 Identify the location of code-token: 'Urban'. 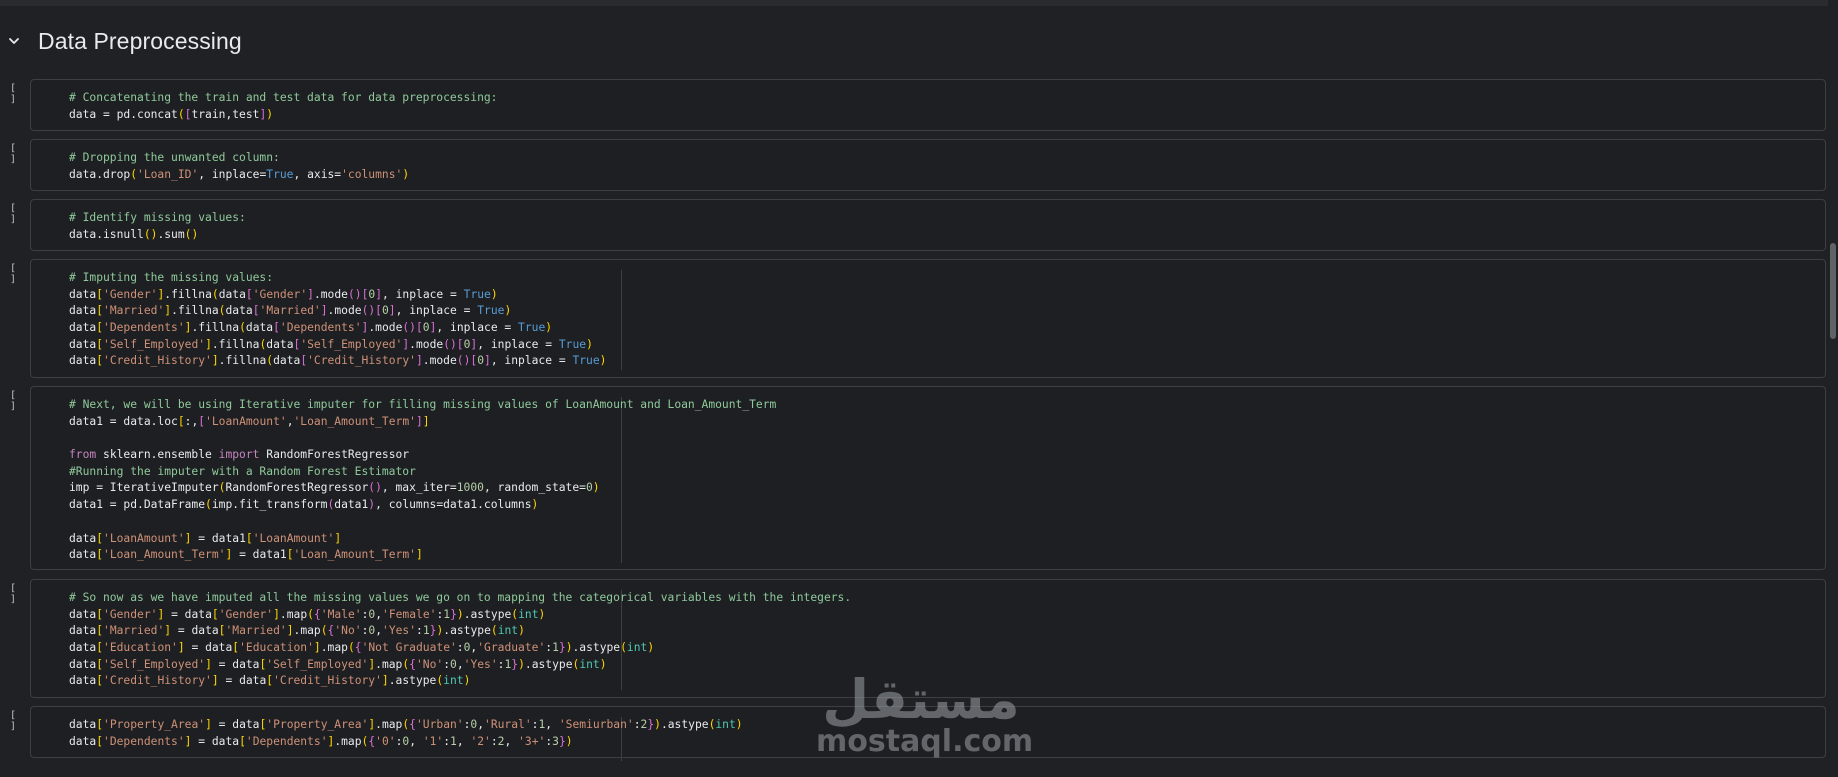
(439, 724).